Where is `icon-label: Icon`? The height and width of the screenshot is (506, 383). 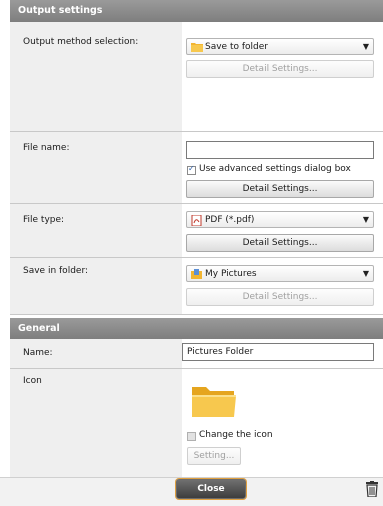
icon-label: Icon is located at coordinates (32, 381).